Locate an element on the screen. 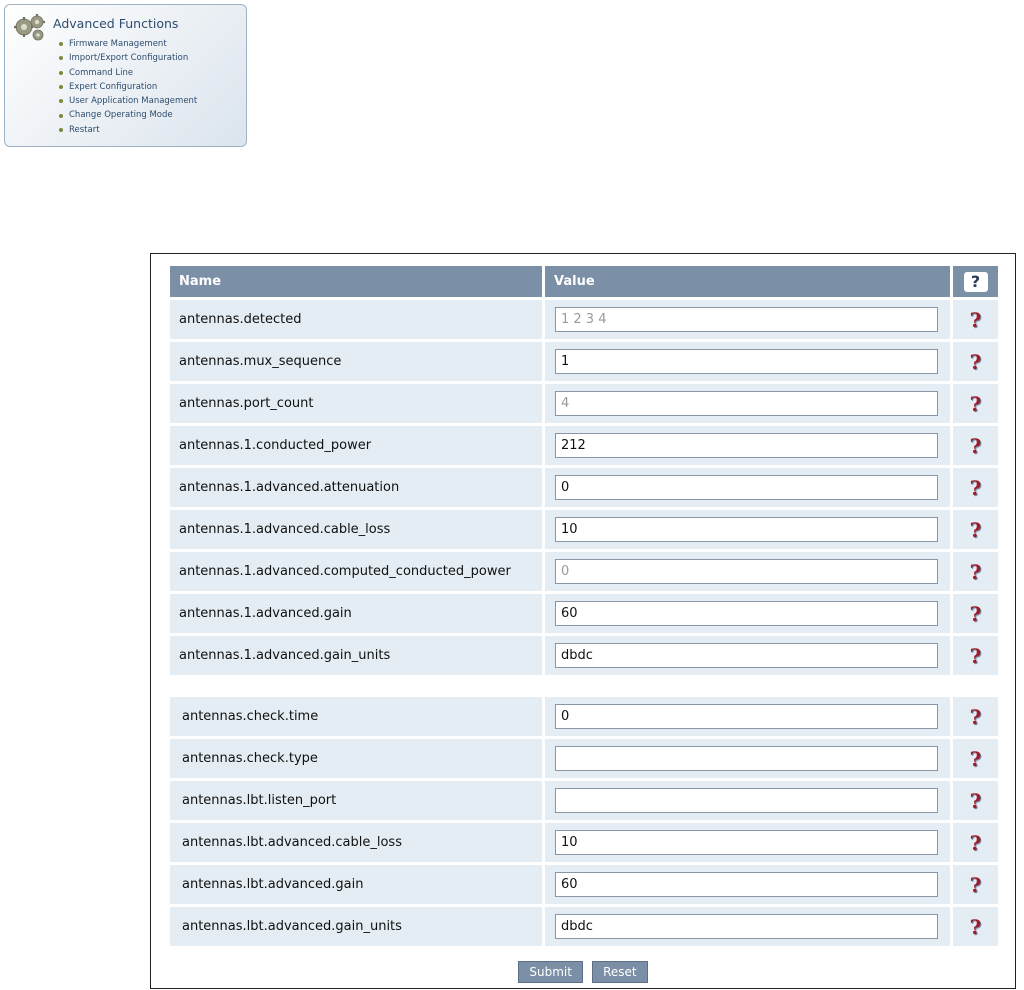 The width and height of the screenshot is (1024, 990). table-row: antennas.lbt.listen_port? is located at coordinates (584, 800).